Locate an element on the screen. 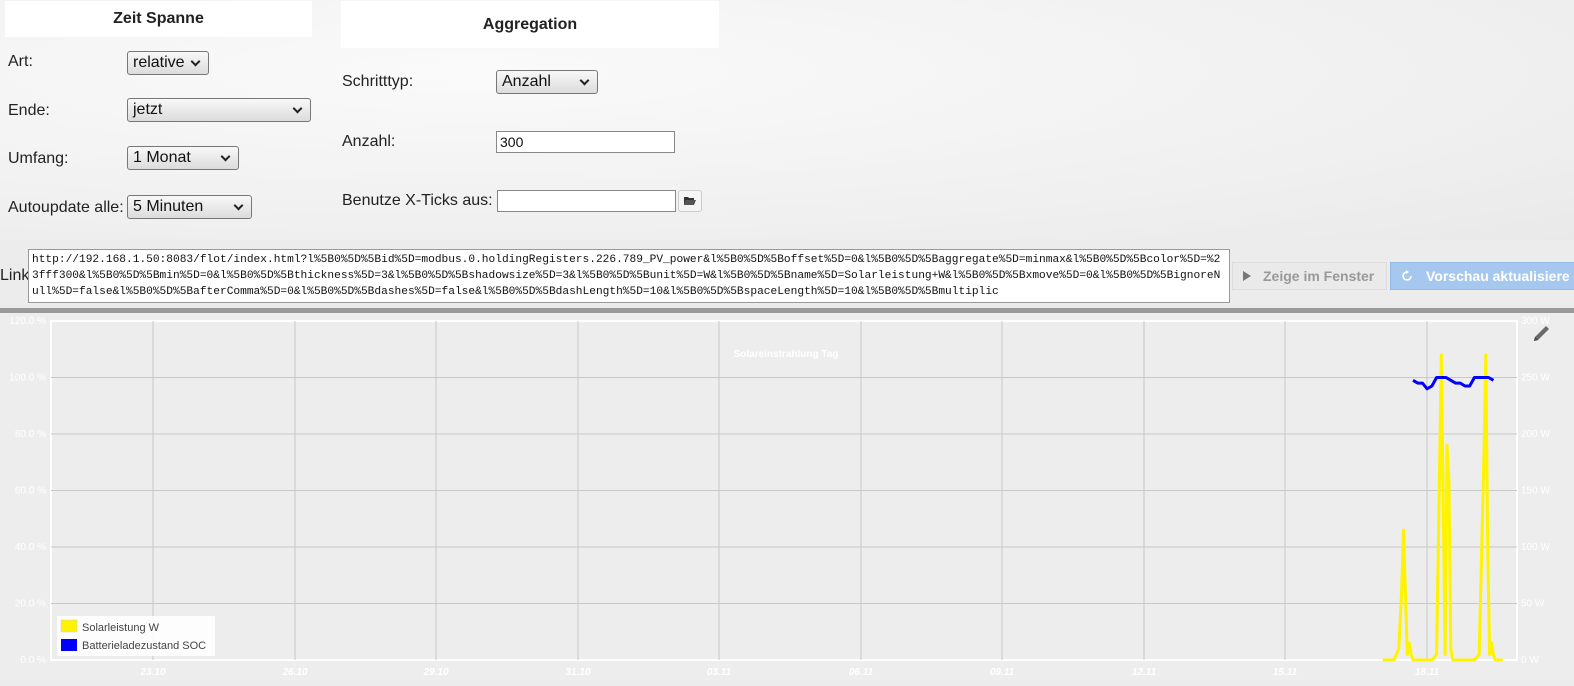 The image size is (1574, 686). y-left-tick-label: 0.0 % is located at coordinates (33, 660).